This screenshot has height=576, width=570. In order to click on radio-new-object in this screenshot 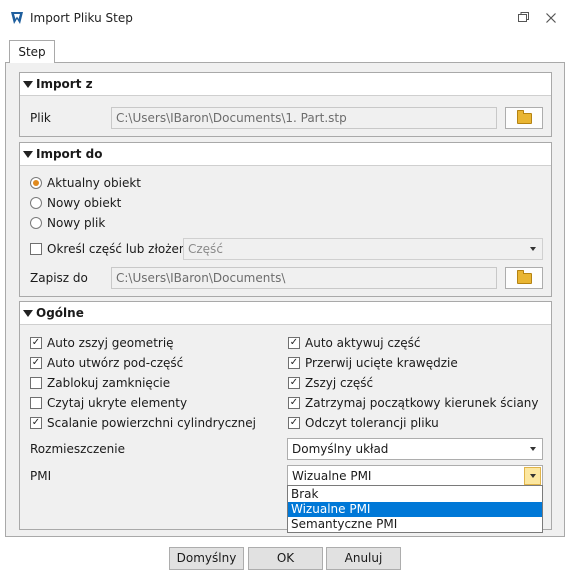, I will do `click(36, 203)`.